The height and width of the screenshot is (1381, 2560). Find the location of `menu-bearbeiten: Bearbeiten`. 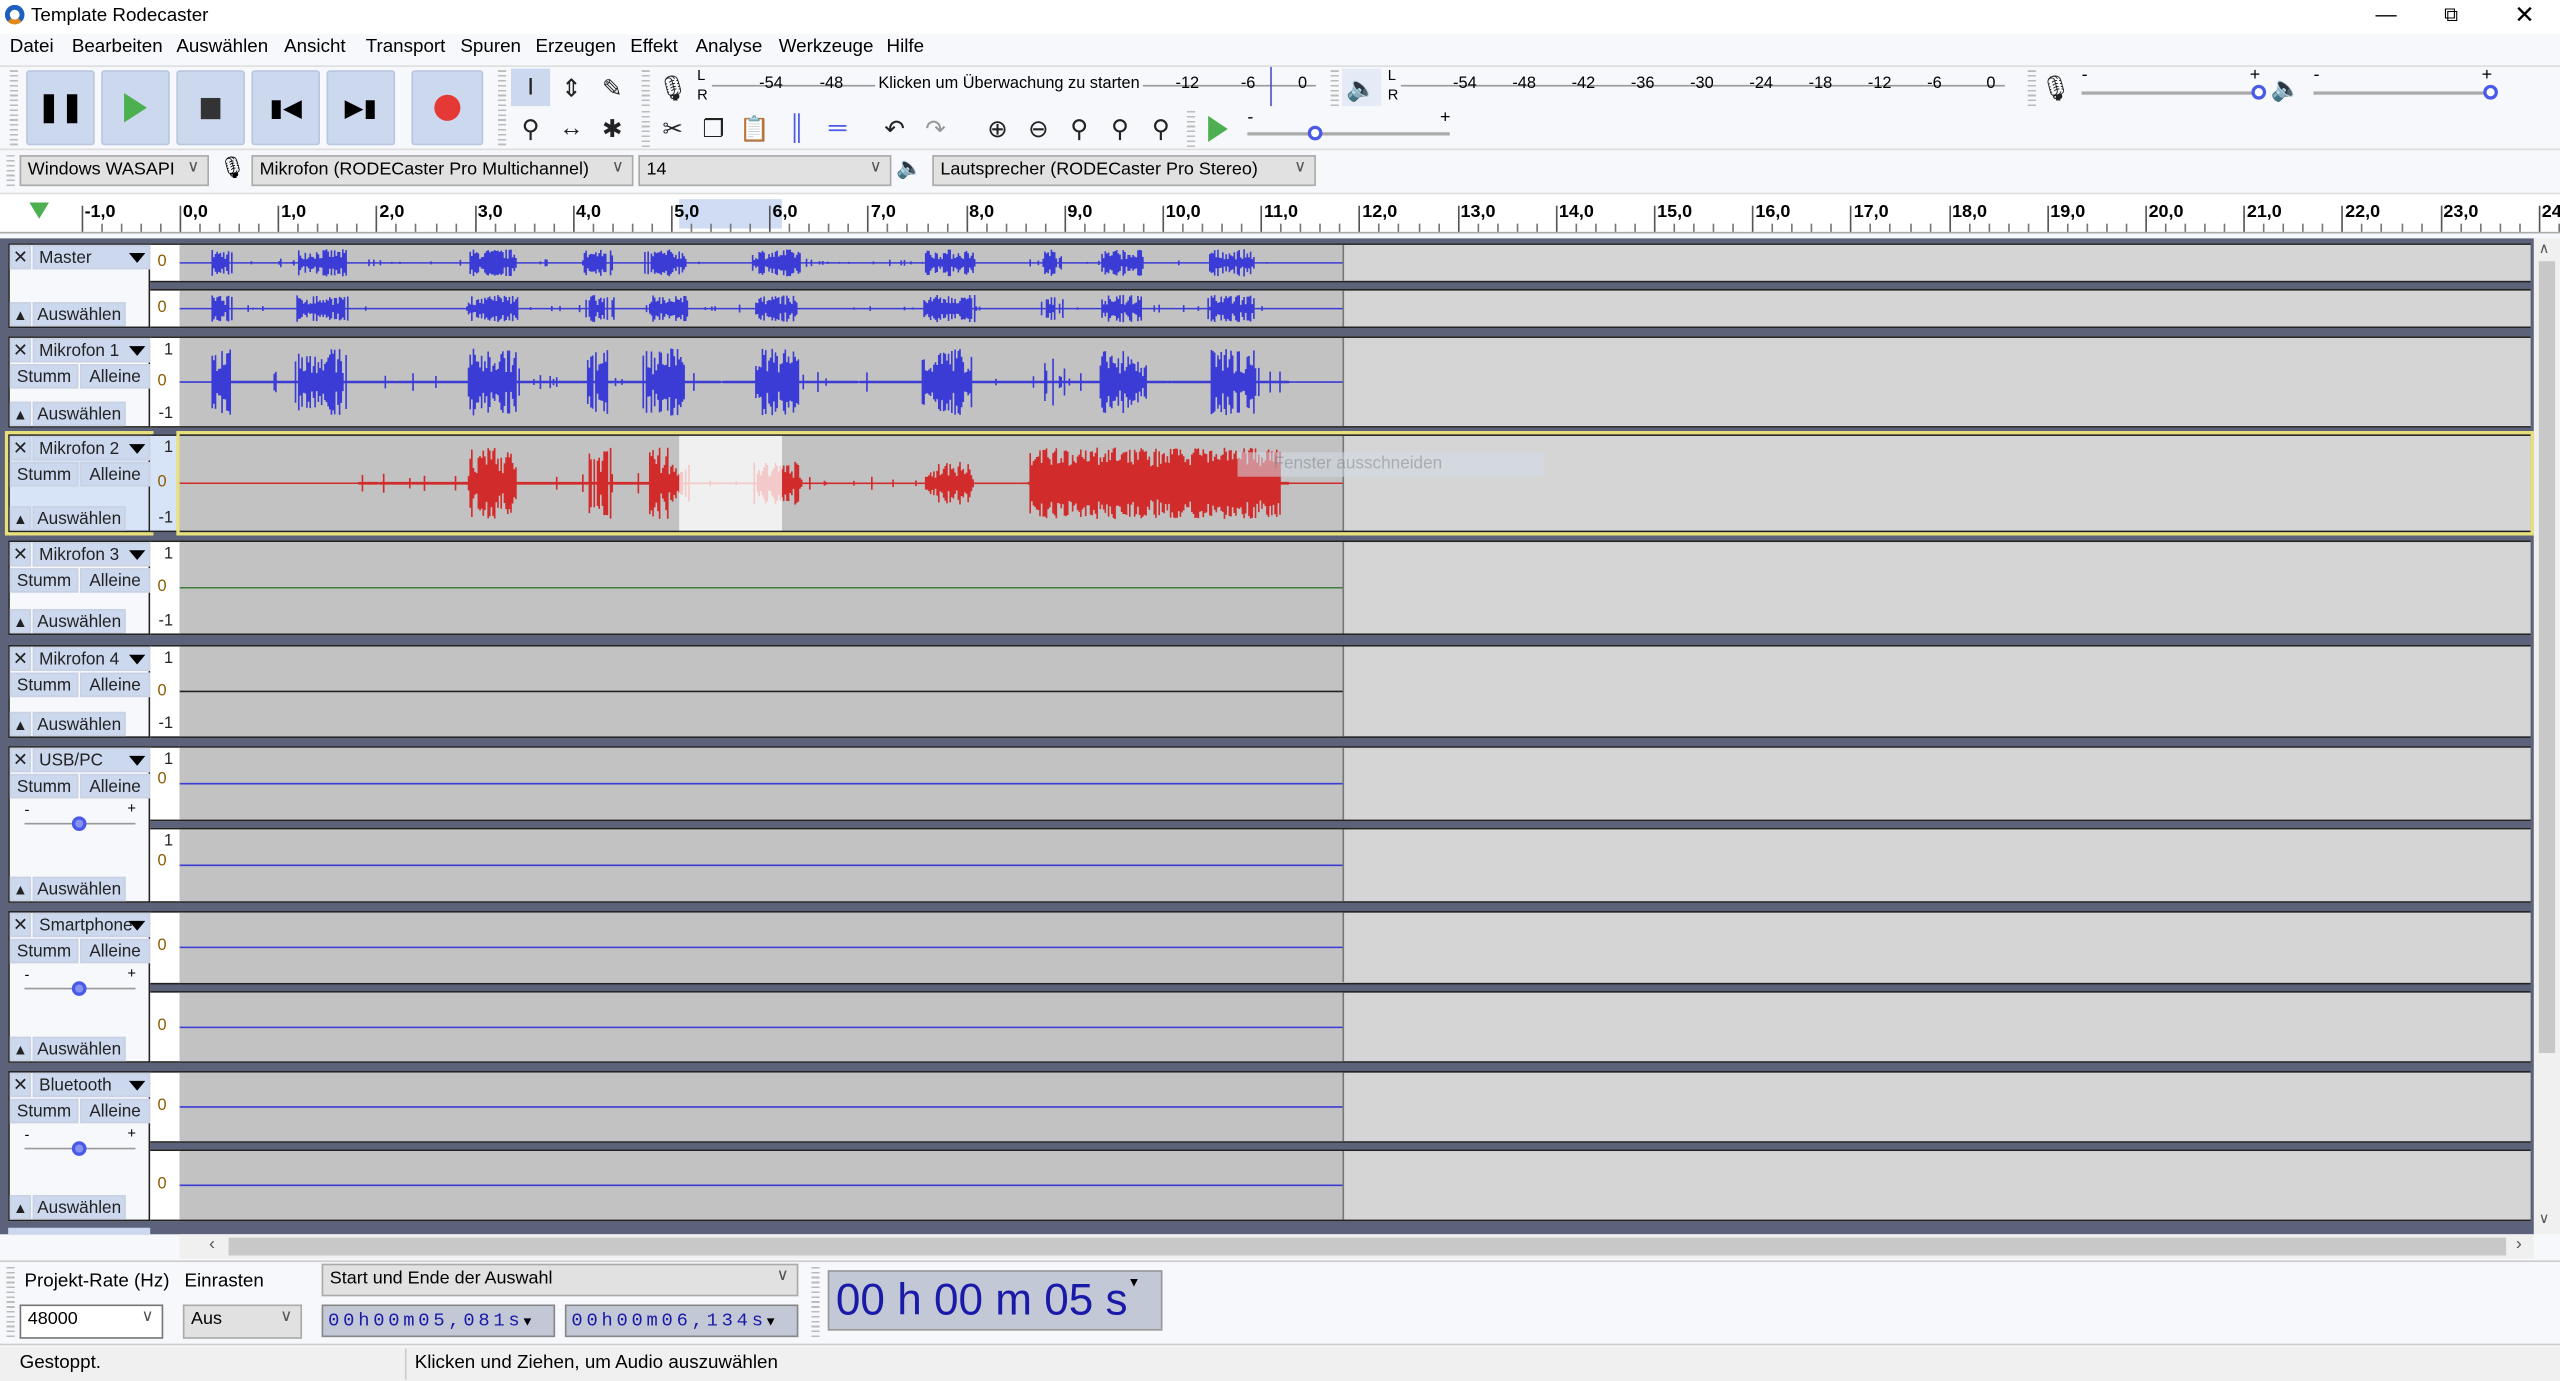

menu-bearbeiten: Bearbeiten is located at coordinates (117, 48).